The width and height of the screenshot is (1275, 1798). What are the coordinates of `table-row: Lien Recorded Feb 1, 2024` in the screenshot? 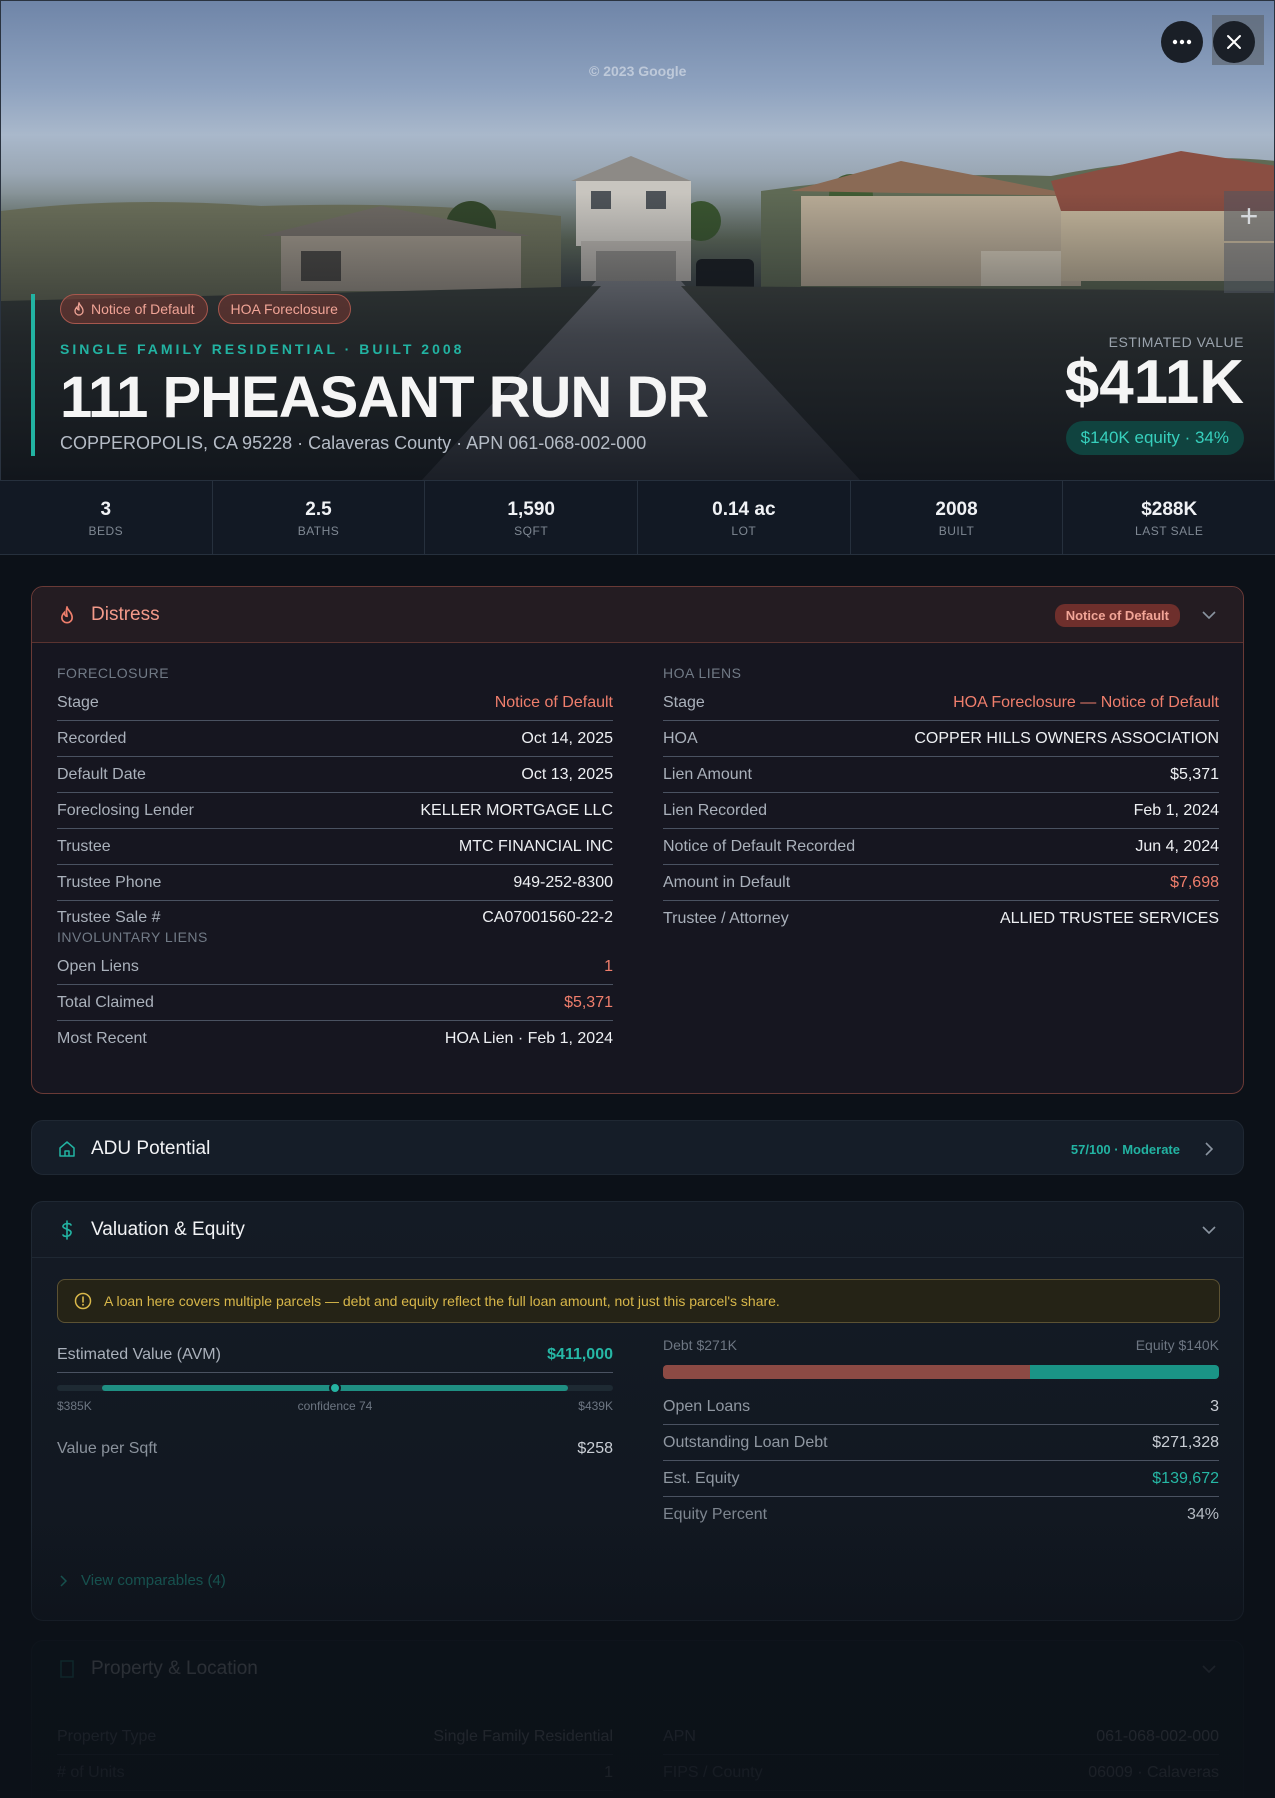 It's located at (941, 811).